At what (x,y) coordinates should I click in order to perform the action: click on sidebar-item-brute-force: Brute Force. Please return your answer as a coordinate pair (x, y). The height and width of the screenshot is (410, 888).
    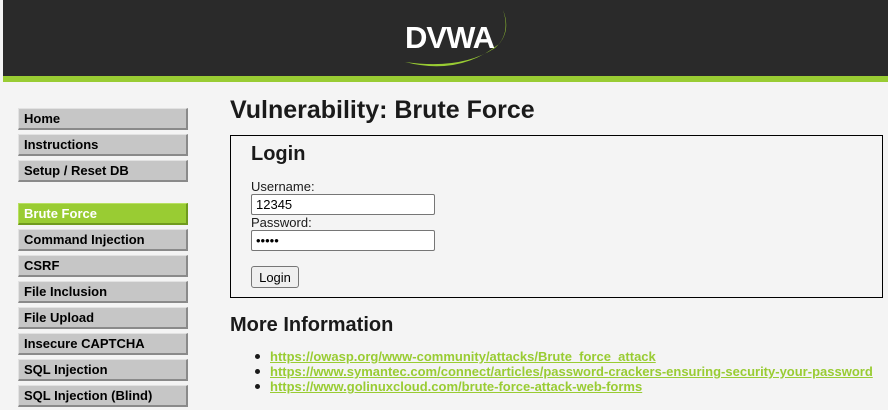
    Looking at the image, I should click on (103, 214).